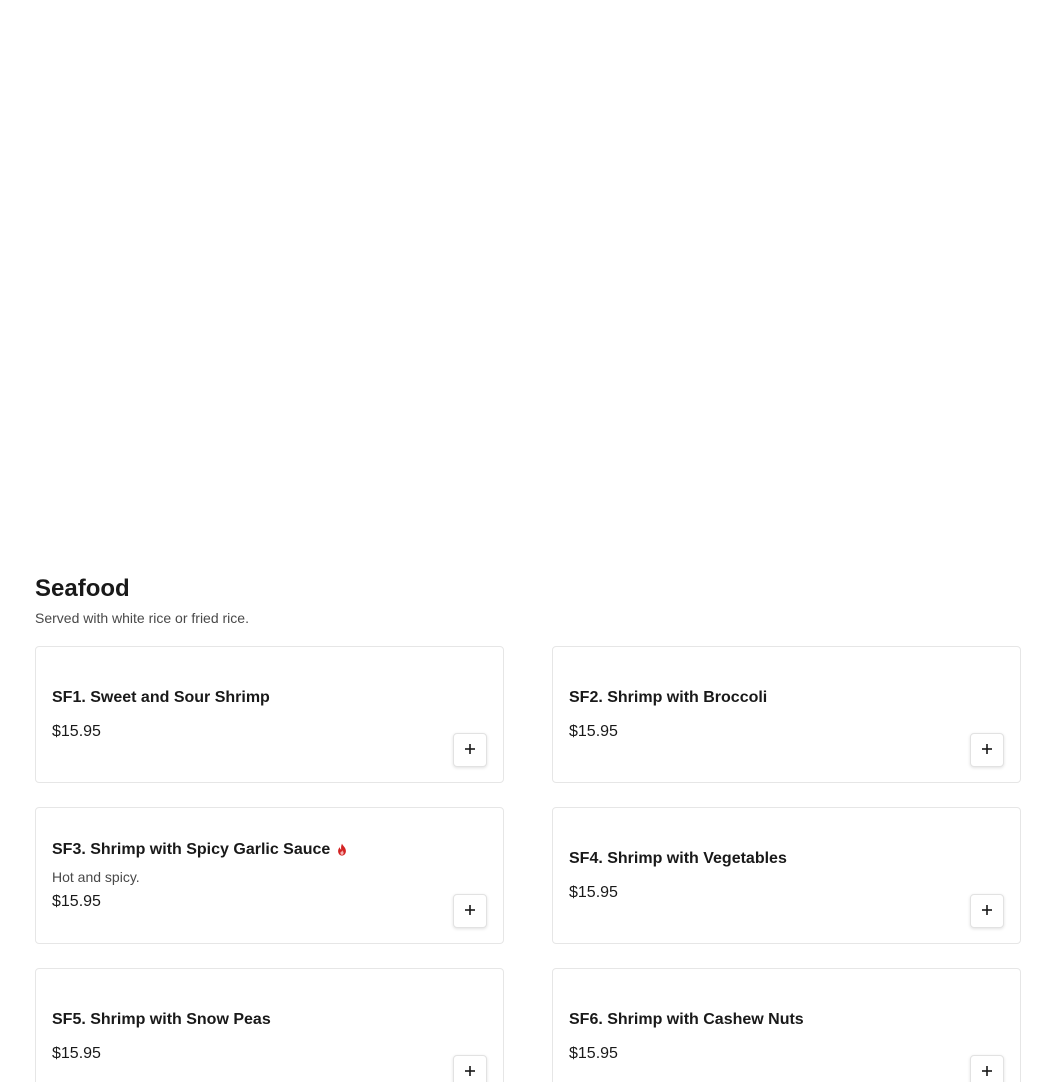  Describe the element at coordinates (142, 618) in the screenshot. I see `section-description: Served with white rice or fried rice.` at that location.